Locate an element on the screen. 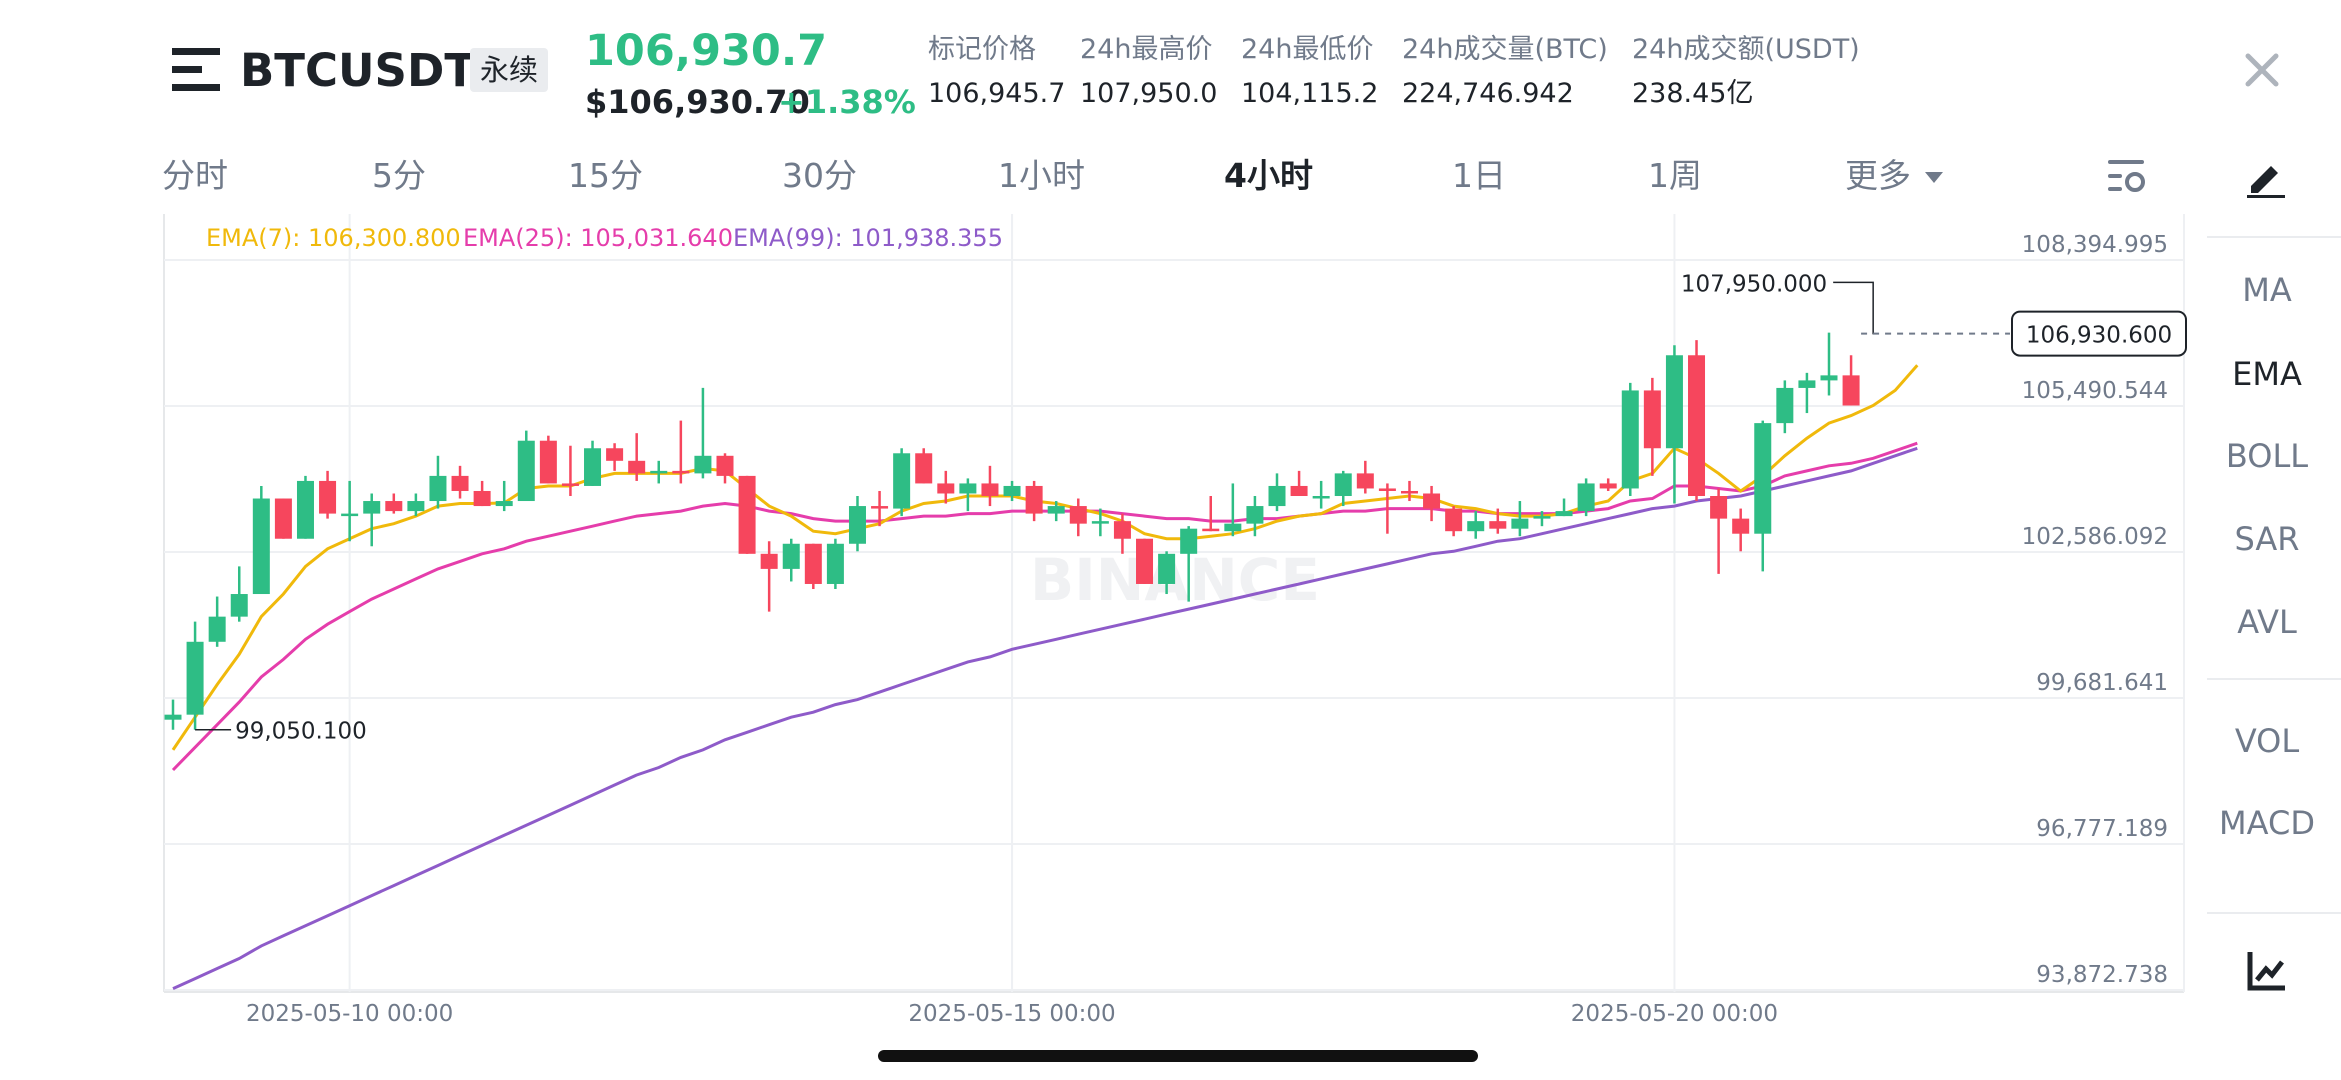 The height and width of the screenshot is (1080, 2341). indicator-macd: MACD is located at coordinates (2267, 823).